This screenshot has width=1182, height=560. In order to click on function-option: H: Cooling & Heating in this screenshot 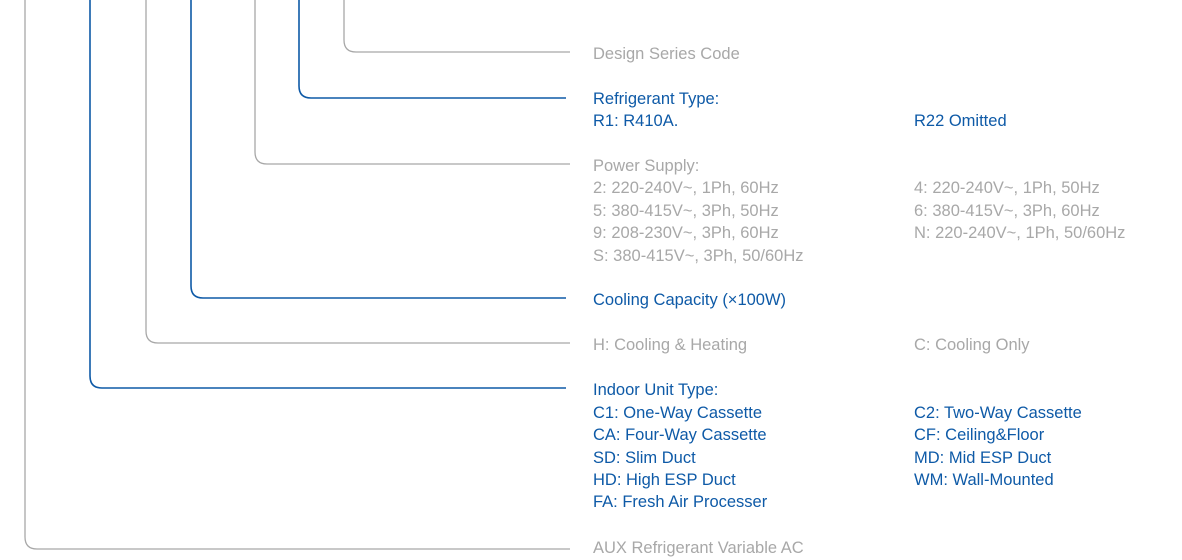, I will do `click(670, 345)`.